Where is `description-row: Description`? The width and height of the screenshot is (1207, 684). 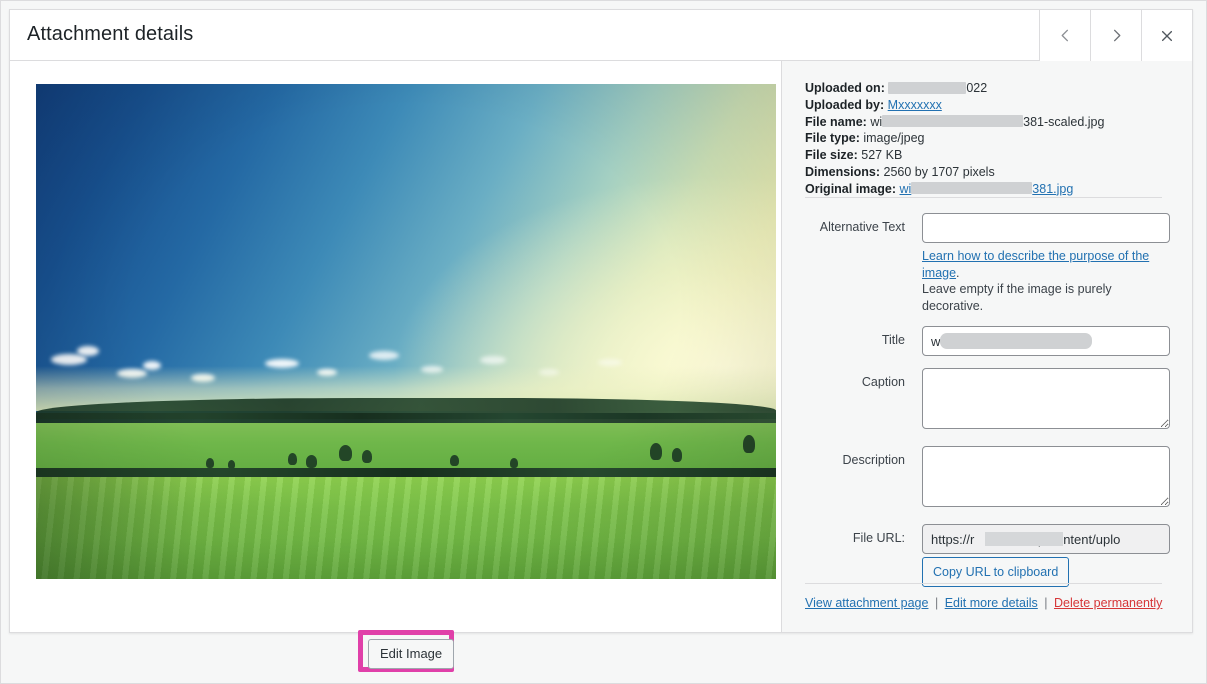 description-row: Description is located at coordinates (987, 479).